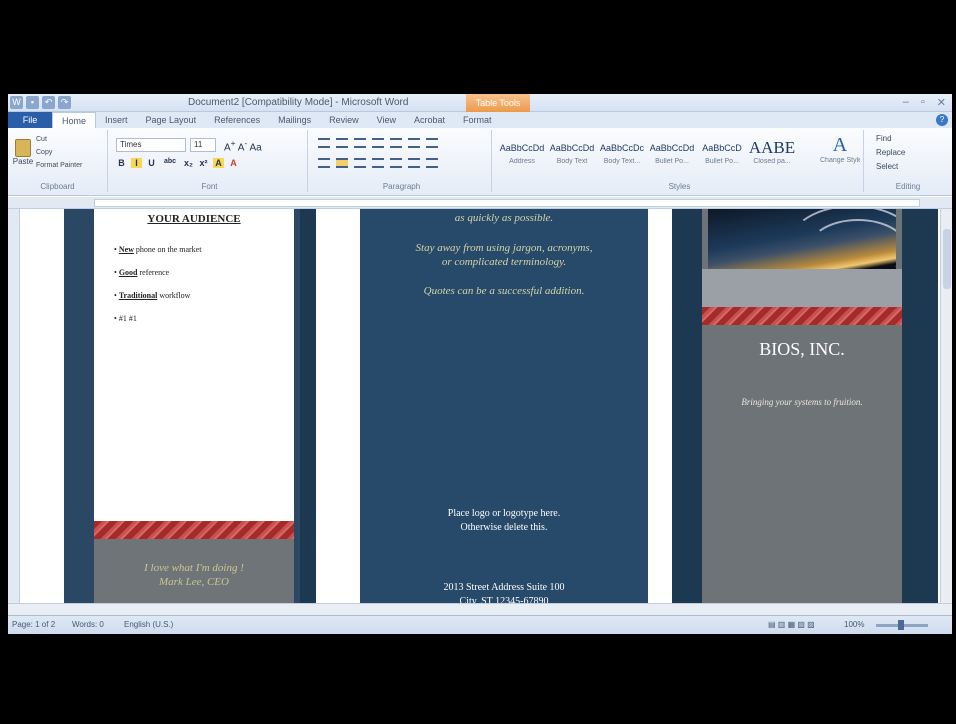 This screenshot has width=956, height=724. I want to click on strikethrough-button: abc, so click(170, 163).